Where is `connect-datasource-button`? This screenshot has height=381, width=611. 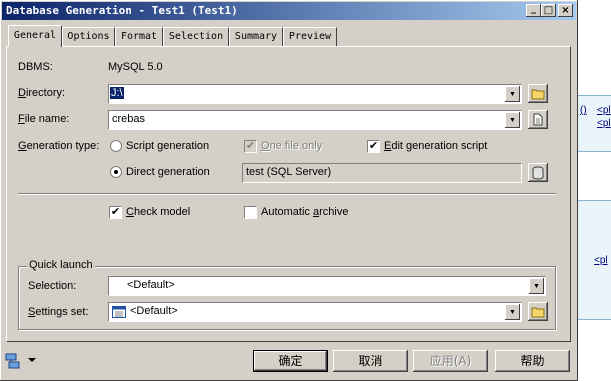
connect-datasource-button is located at coordinates (538, 172).